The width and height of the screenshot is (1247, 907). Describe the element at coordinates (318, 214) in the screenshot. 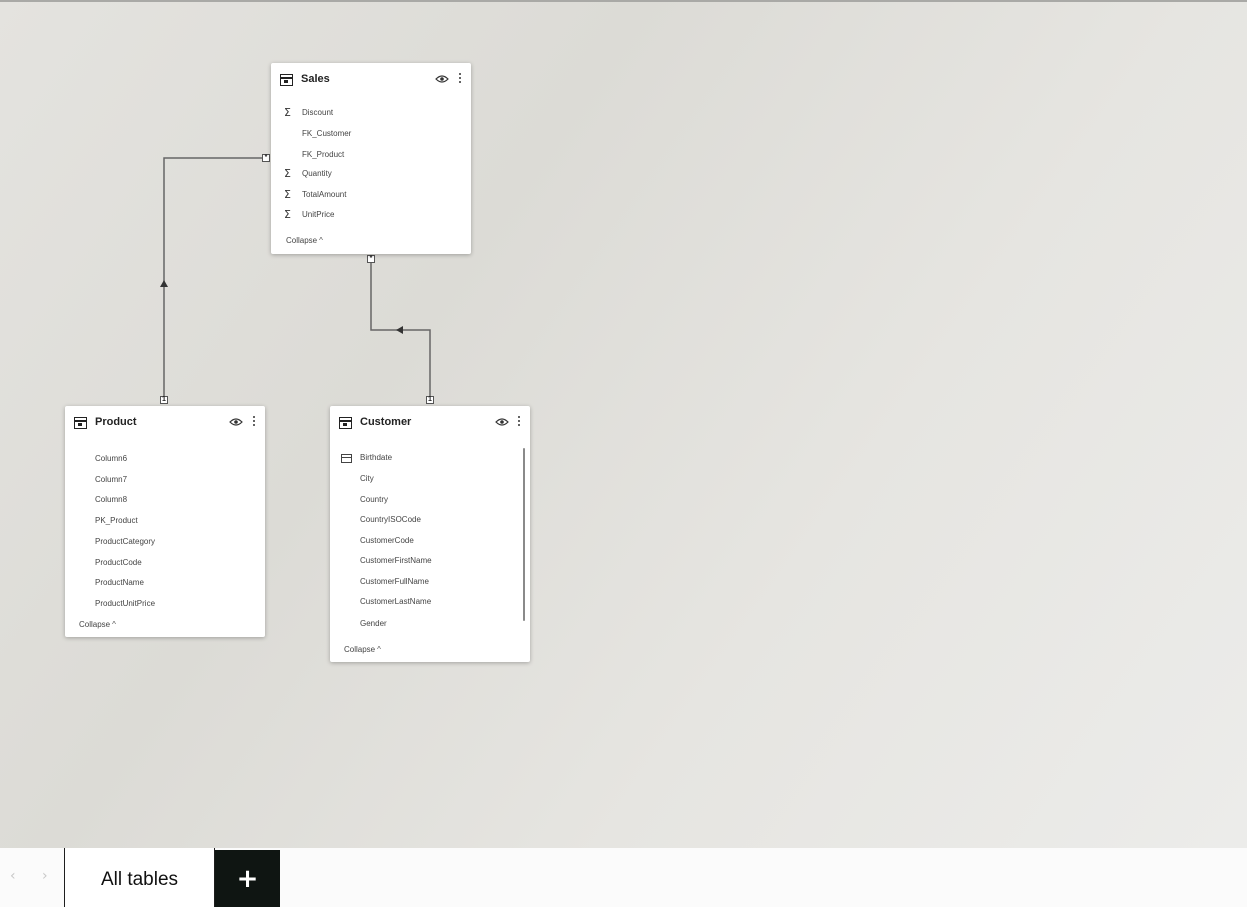

I see `field-label: UnitPrice` at that location.